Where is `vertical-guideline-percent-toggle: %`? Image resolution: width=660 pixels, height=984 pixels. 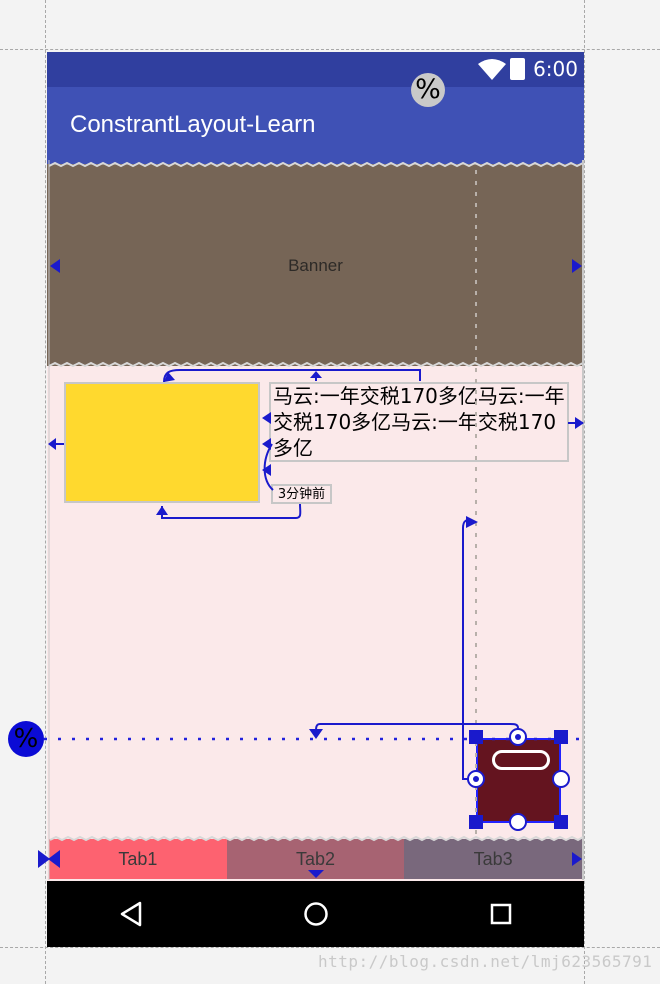
vertical-guideline-percent-toggle: % is located at coordinates (428, 90).